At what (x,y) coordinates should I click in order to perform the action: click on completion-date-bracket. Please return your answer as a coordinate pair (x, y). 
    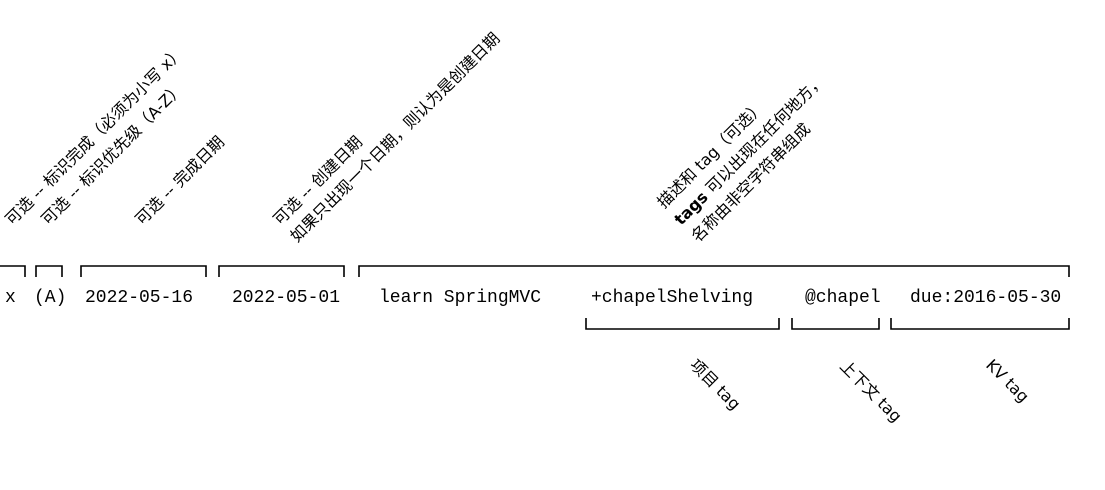
    Looking at the image, I should click on (143, 271).